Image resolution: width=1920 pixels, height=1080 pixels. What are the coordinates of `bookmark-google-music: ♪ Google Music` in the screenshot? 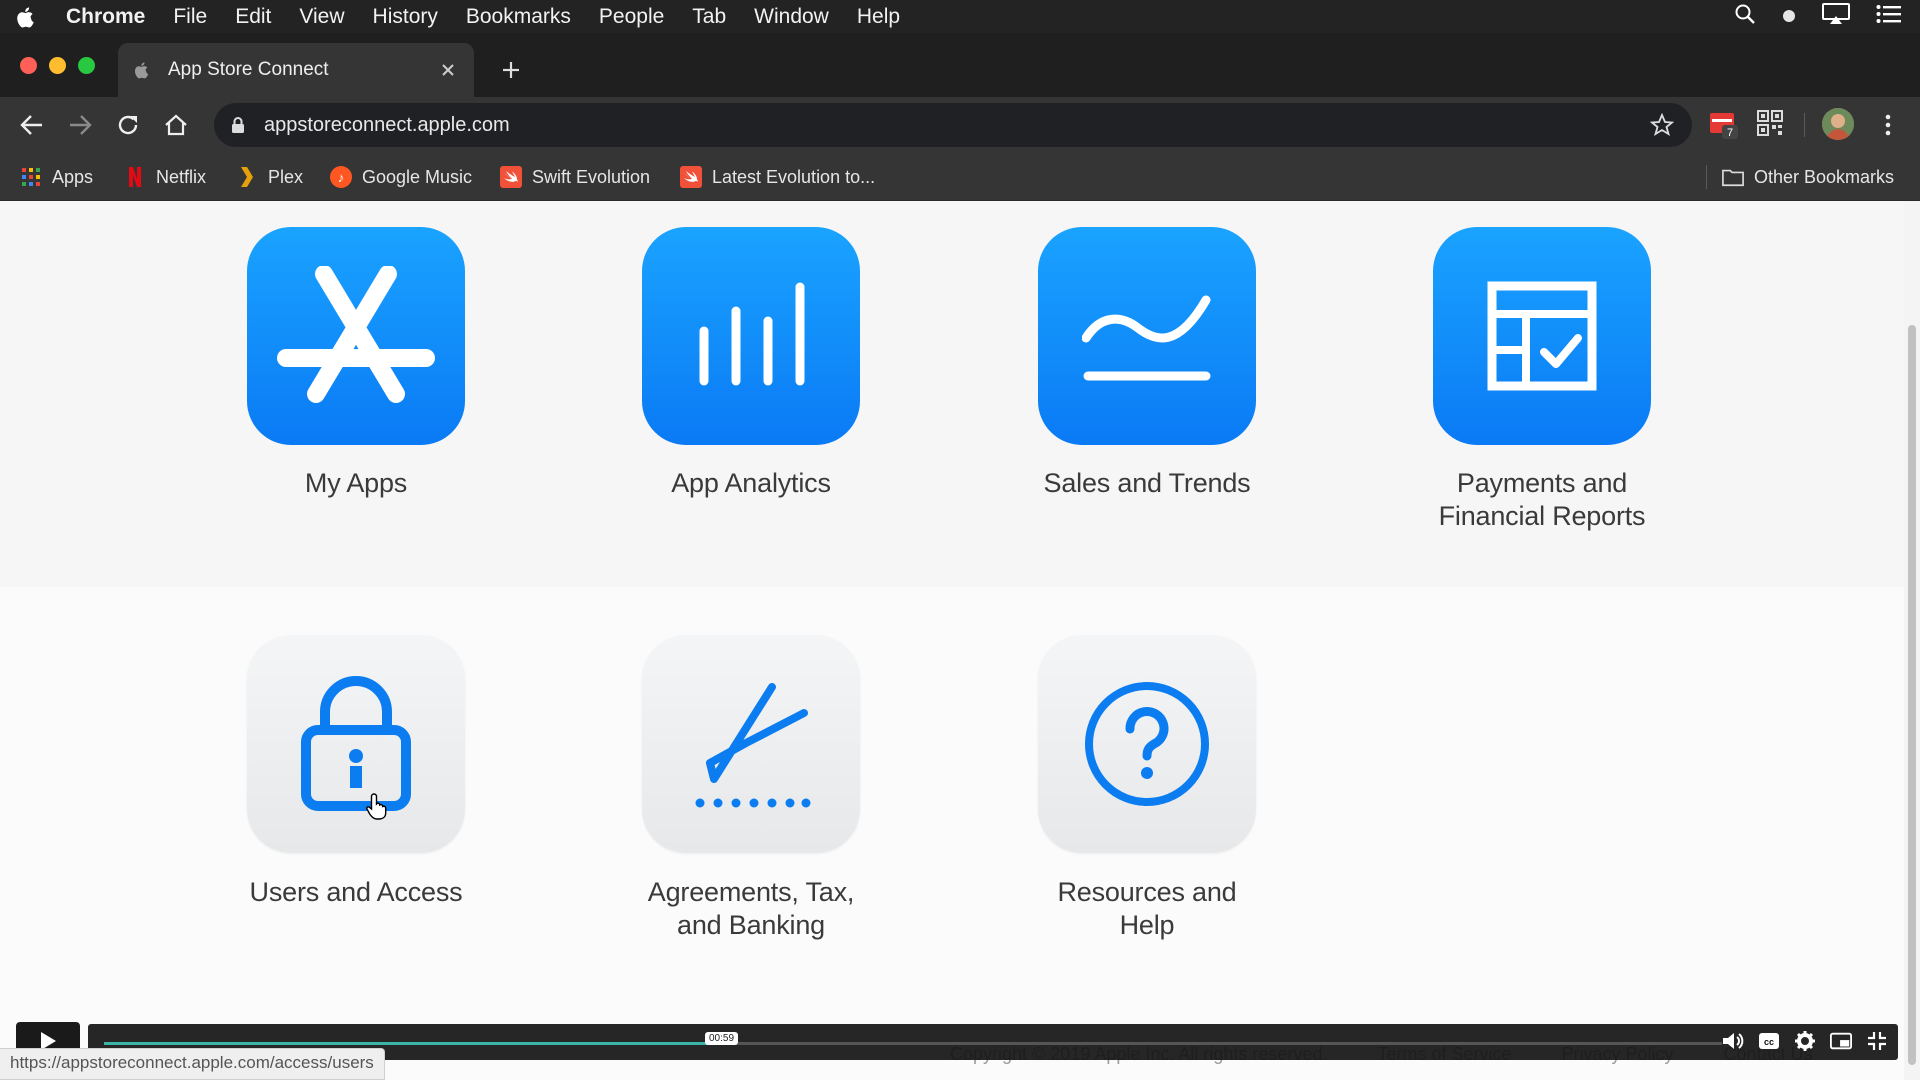 It's located at (401, 177).